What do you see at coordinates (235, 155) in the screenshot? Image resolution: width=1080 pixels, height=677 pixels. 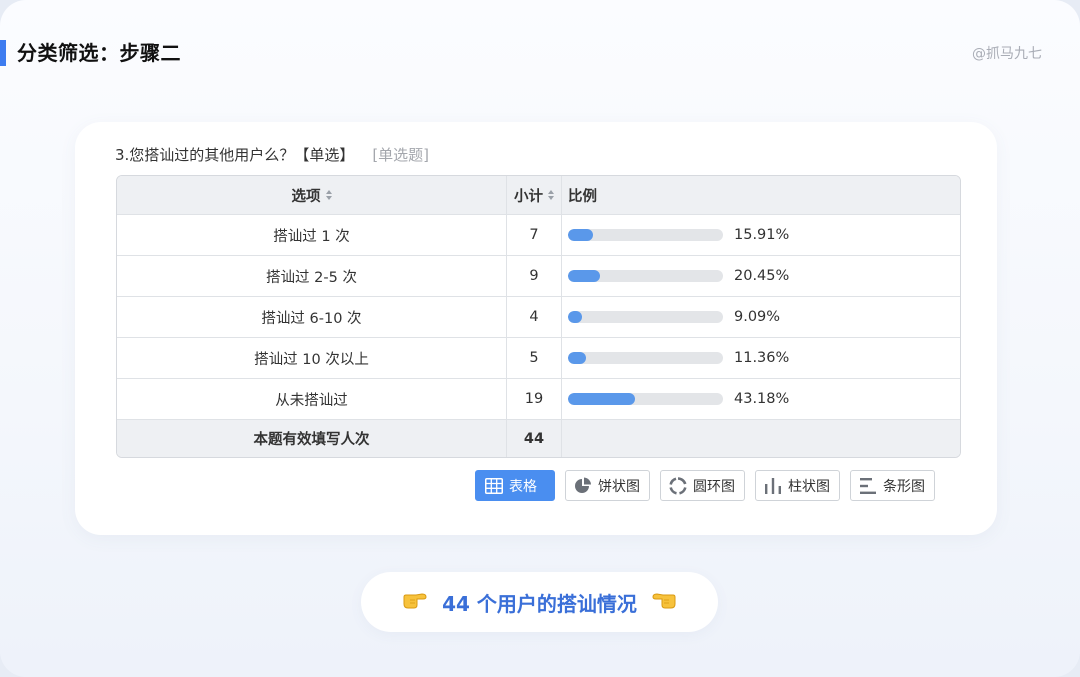 I see `question-text: 3.您搭讪过的其他用户么？【单选】` at bounding box center [235, 155].